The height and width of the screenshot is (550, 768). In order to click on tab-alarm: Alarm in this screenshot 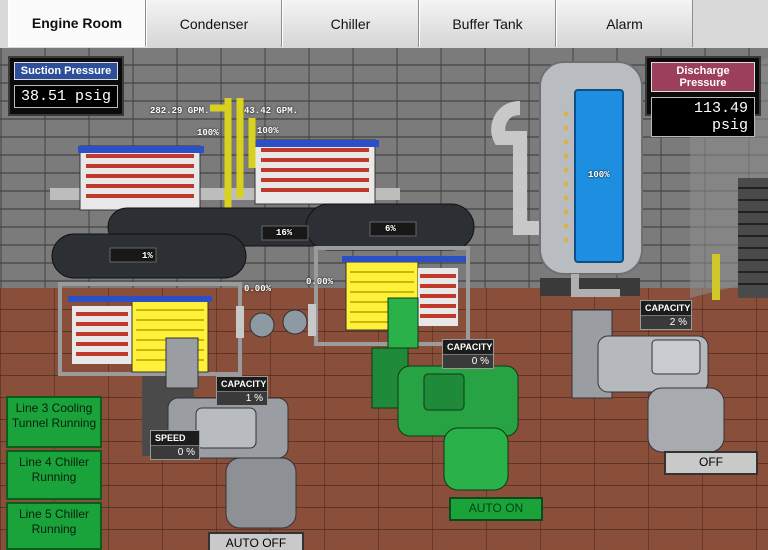, I will do `click(624, 23)`.